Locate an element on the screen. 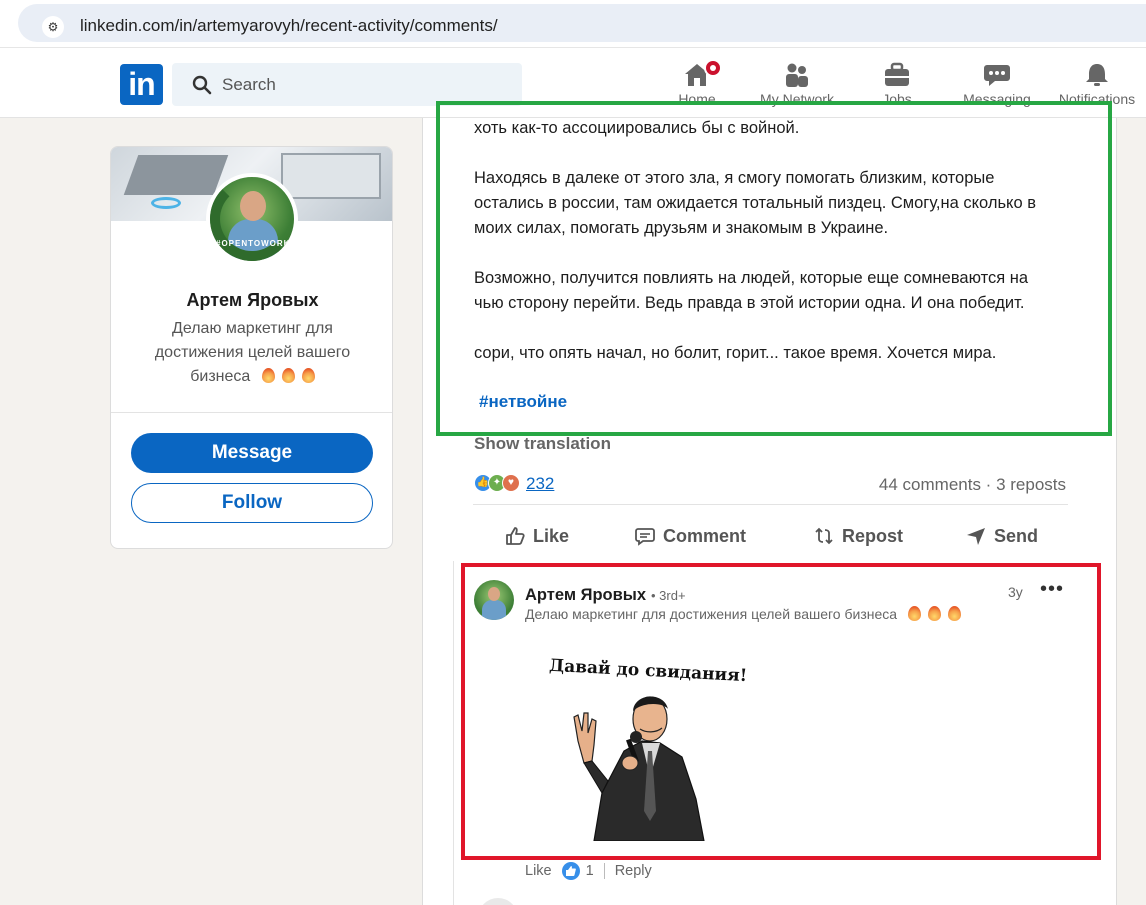 This screenshot has width=1146, height=905. action-separator is located at coordinates (604, 871).